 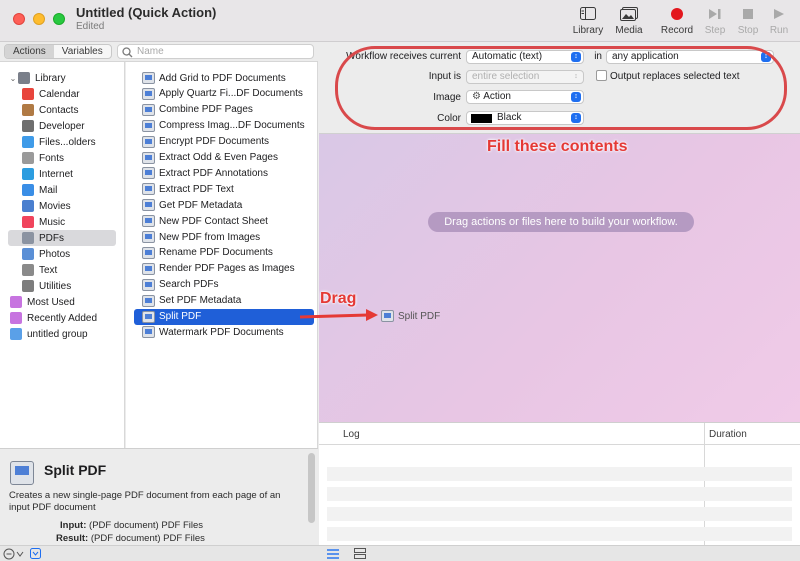 What do you see at coordinates (62, 254) in the screenshot?
I see `library-item-photos: Photos` at bounding box center [62, 254].